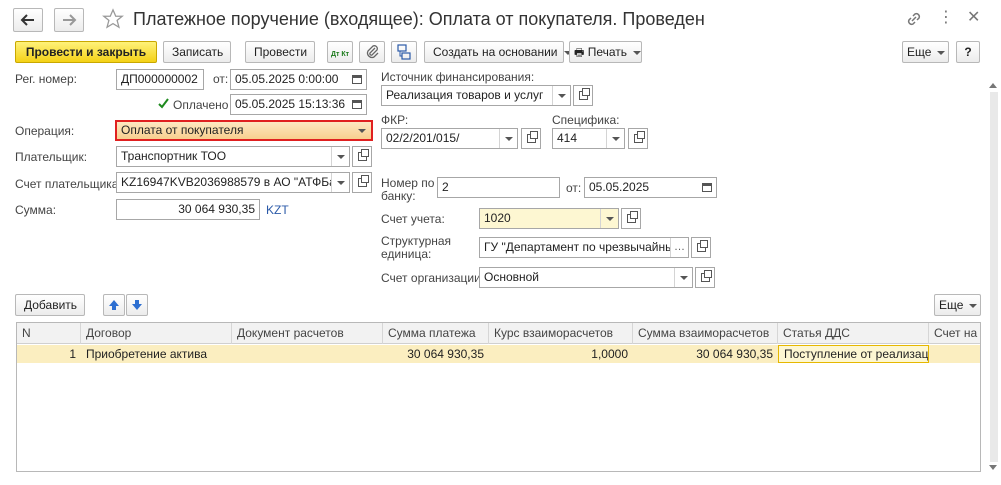 This screenshot has height=485, width=1001. I want to click on column-header: Статья ДДС, so click(853, 333).